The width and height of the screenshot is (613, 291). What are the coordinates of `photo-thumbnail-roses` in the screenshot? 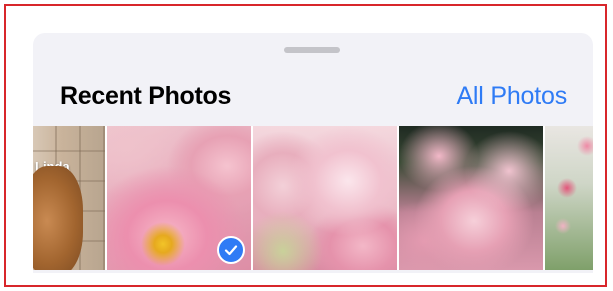 It's located at (569, 198).